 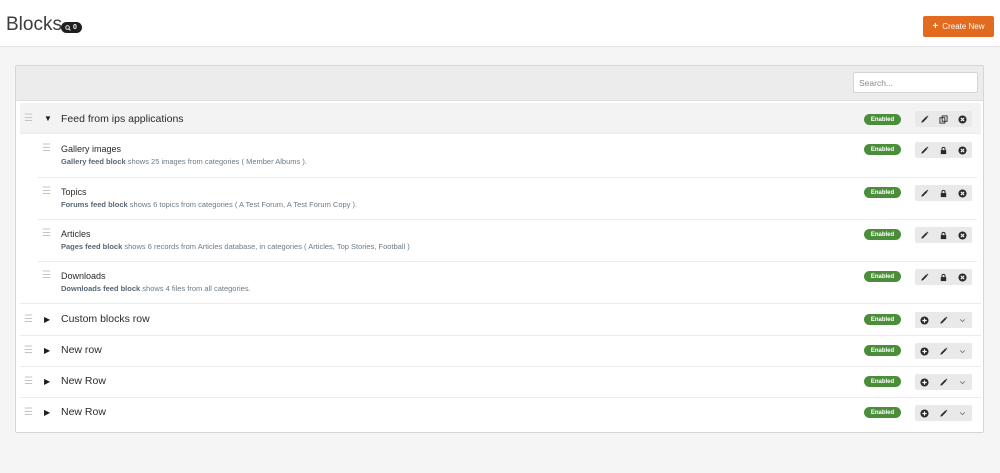 What do you see at coordinates (500, 118) in the screenshot?
I see `row-feed-from-ips-applications: ☰ ▼ Feed from ips applications Enabled` at bounding box center [500, 118].